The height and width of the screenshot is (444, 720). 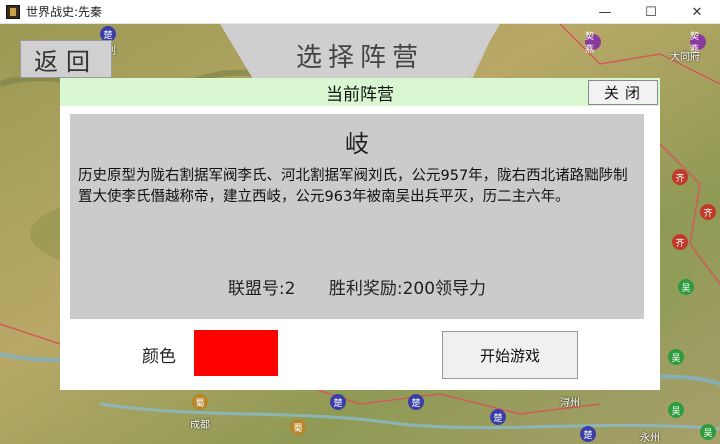 I want to click on window-title: 世界战史:先秦, so click(x=64, y=12).